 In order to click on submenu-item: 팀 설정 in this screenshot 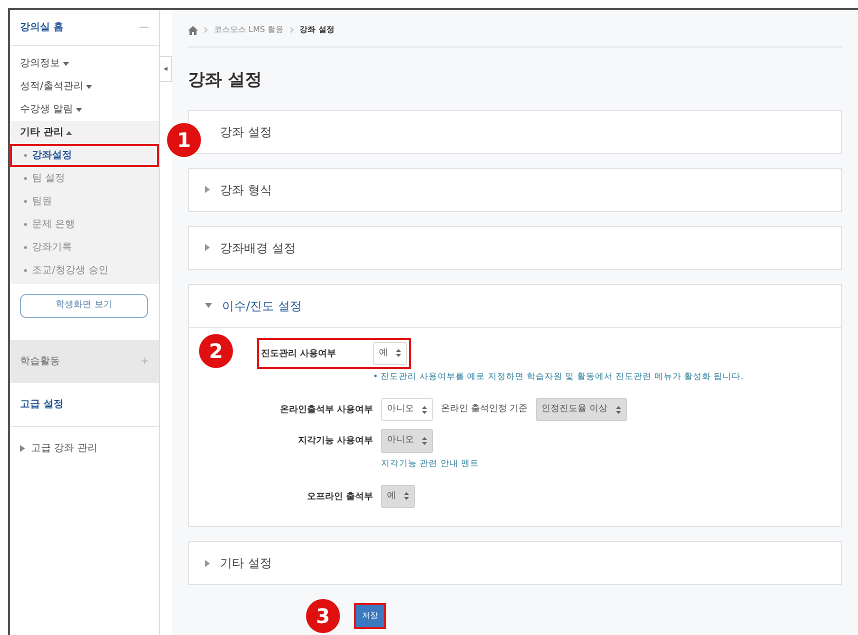, I will do `click(84, 178)`.